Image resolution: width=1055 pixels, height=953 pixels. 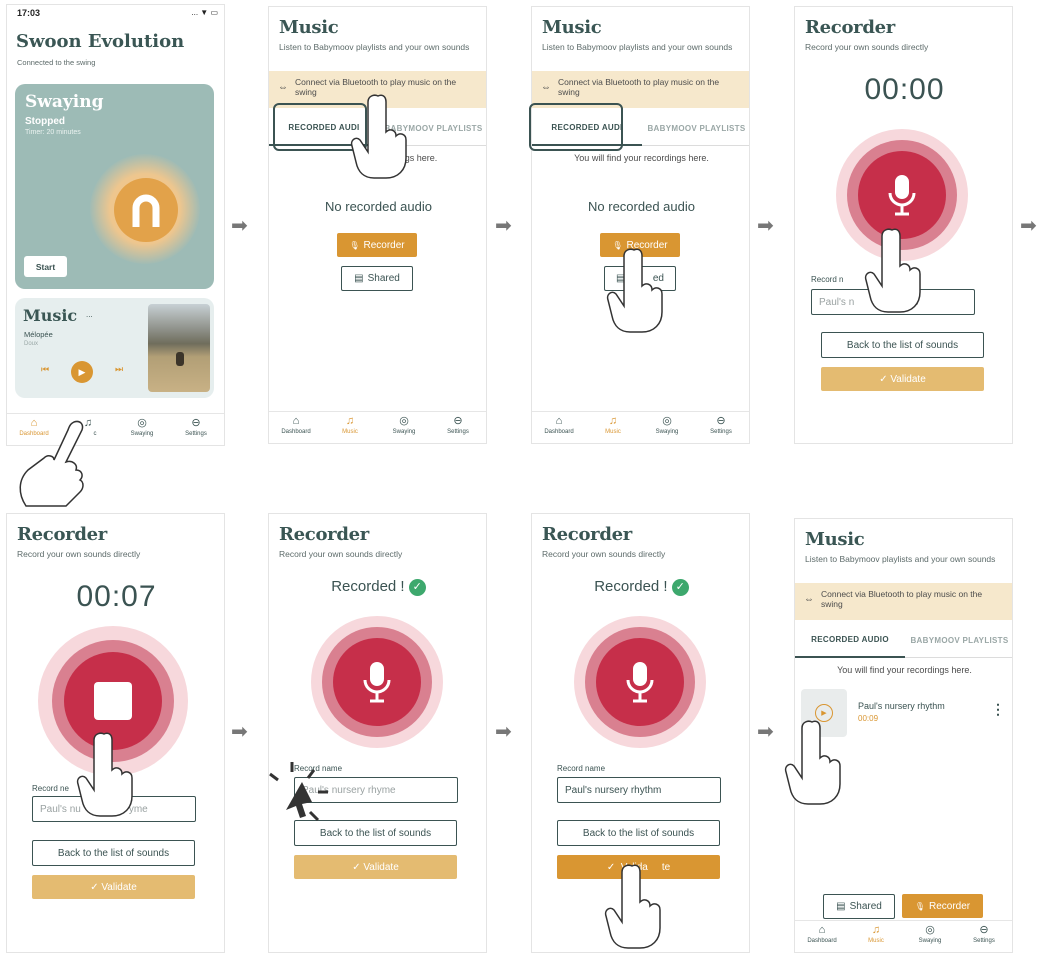 What do you see at coordinates (581, 768) in the screenshot?
I see `record-name-label: Record name` at bounding box center [581, 768].